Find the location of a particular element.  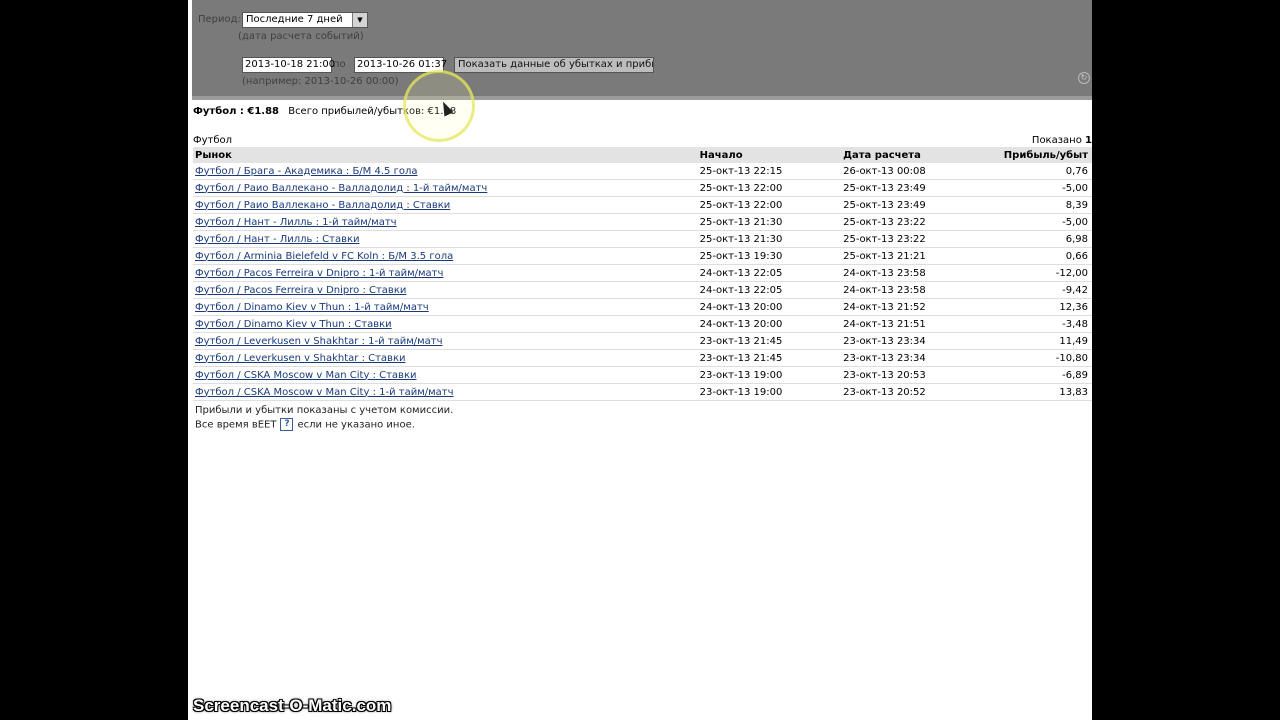

panel-divider is located at coordinates (642, 98).